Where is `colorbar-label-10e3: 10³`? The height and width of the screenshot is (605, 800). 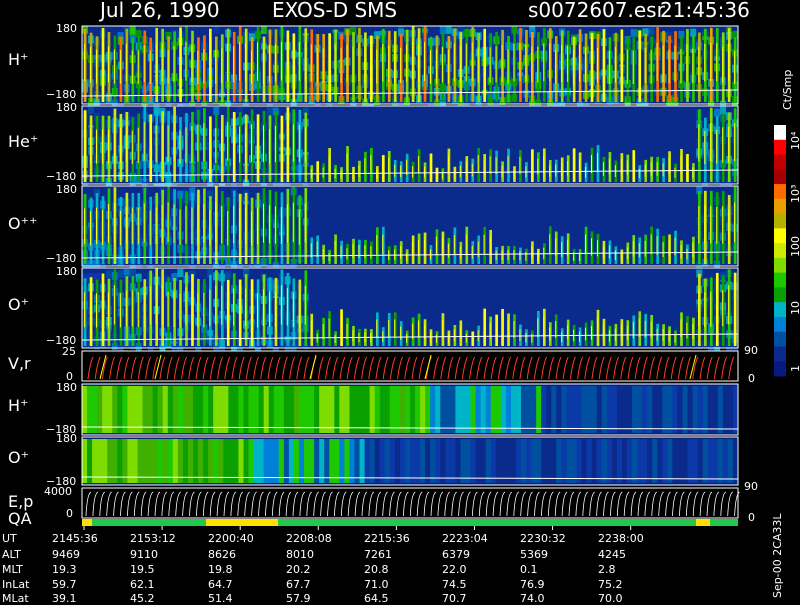 colorbar-label-10e3: 10³ is located at coordinates (794, 193).